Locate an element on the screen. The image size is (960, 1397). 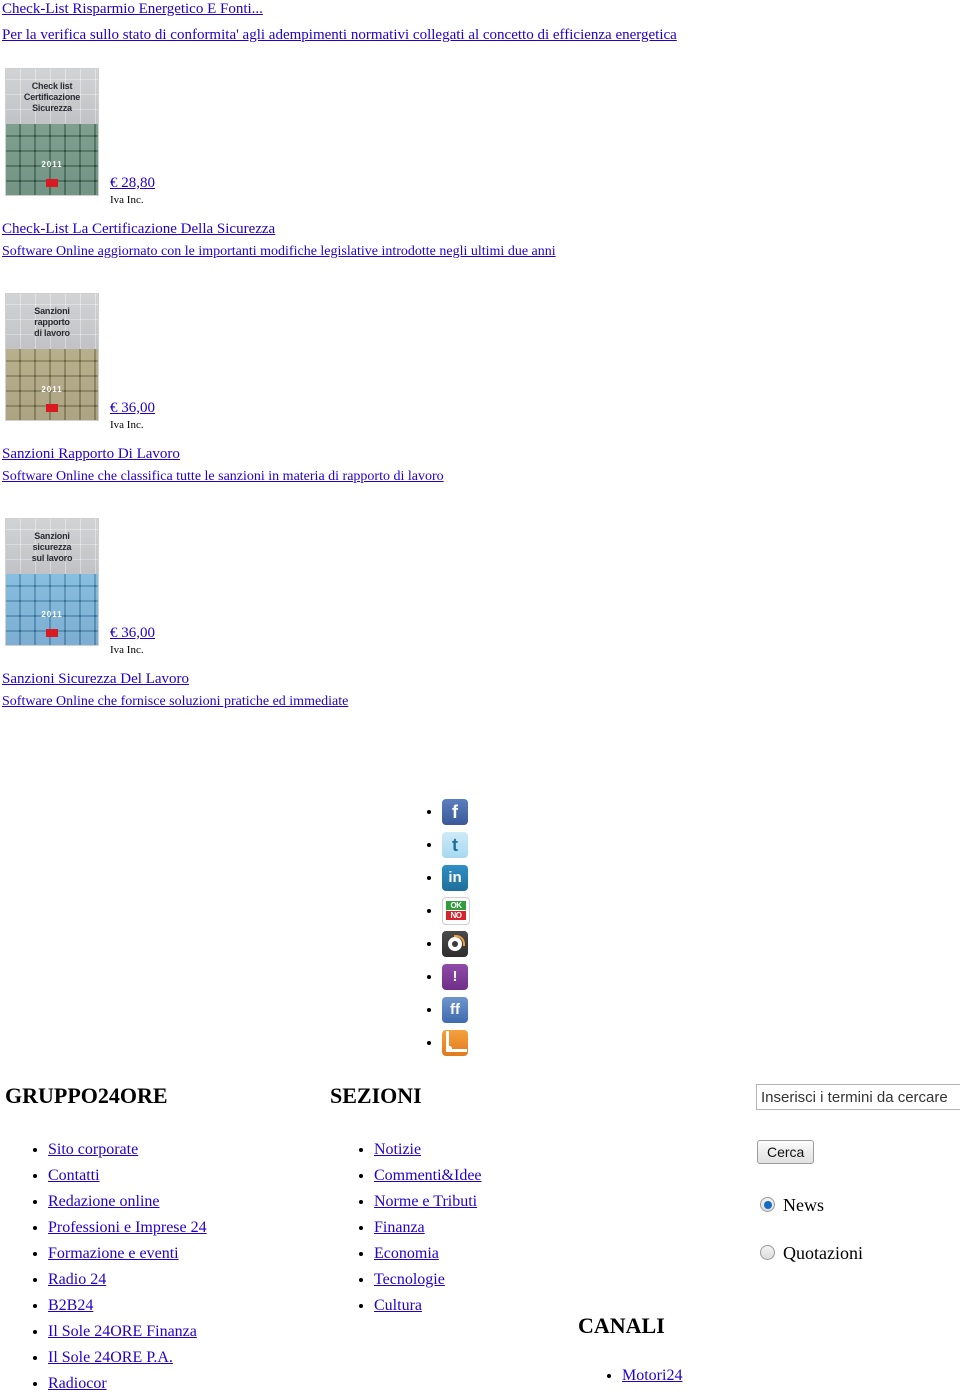
footer-link-radiocor: Radiocor is located at coordinates (77, 1383).